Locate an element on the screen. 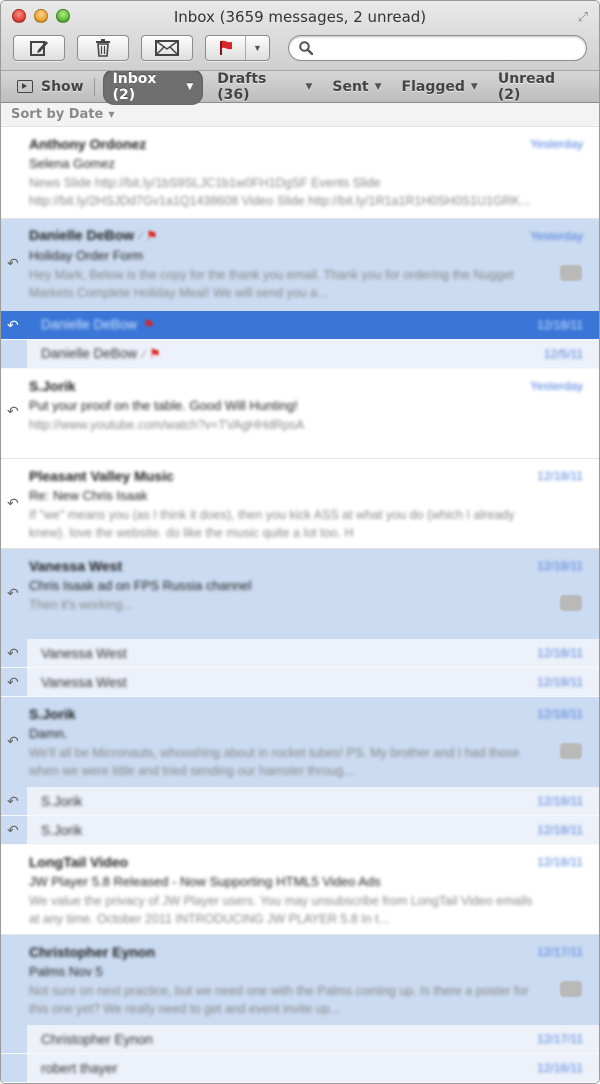 This screenshot has height=1084, width=600. message-subject: Selena Gomez is located at coordinates (72, 163).